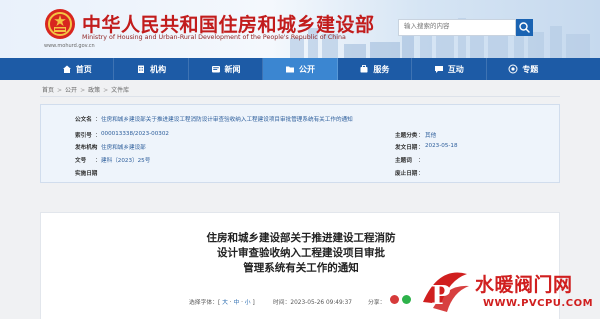 Image resolution: width=600 pixels, height=319 pixels. I want to click on site-domain: www.mohurd.gov.cn, so click(69, 46).